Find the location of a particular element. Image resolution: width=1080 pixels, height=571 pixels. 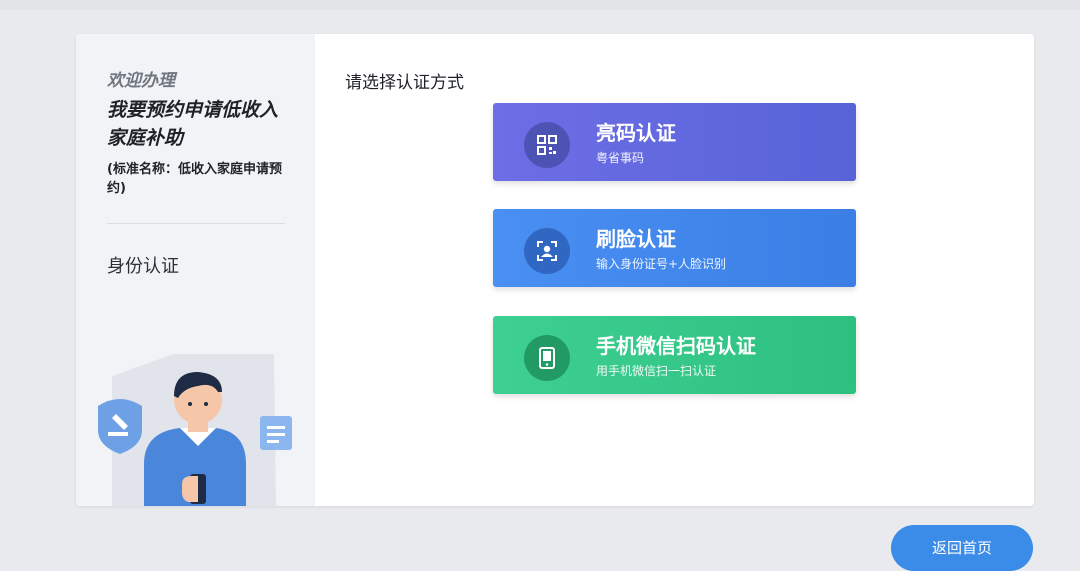

face-auth-button: 刷脸认证 输入身份证号+人脸识别 is located at coordinates (674, 248).